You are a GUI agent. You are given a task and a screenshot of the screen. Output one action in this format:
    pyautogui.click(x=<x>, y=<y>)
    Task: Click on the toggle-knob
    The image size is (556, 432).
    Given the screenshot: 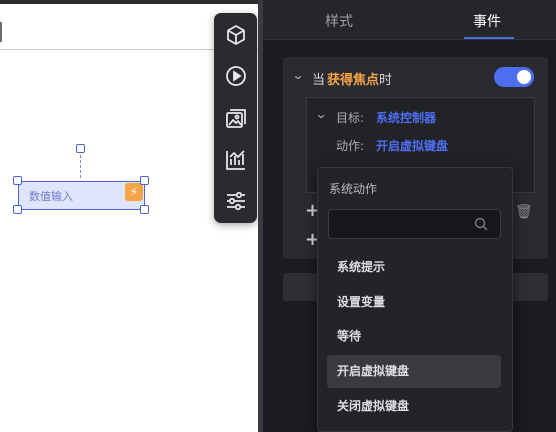 What is the action you would take?
    pyautogui.click(x=524, y=77)
    